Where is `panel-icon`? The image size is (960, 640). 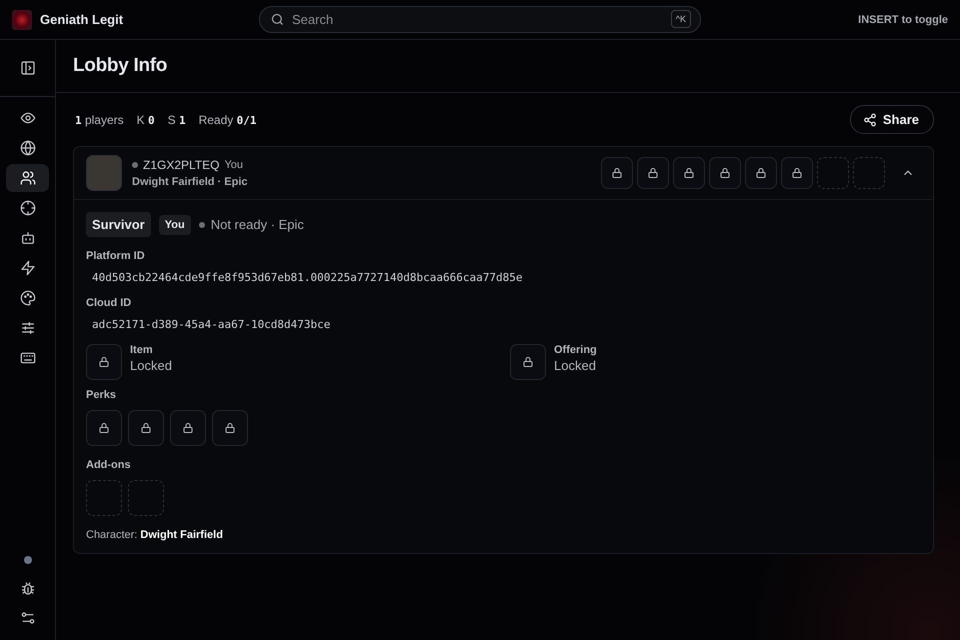
panel-icon is located at coordinates (28, 68).